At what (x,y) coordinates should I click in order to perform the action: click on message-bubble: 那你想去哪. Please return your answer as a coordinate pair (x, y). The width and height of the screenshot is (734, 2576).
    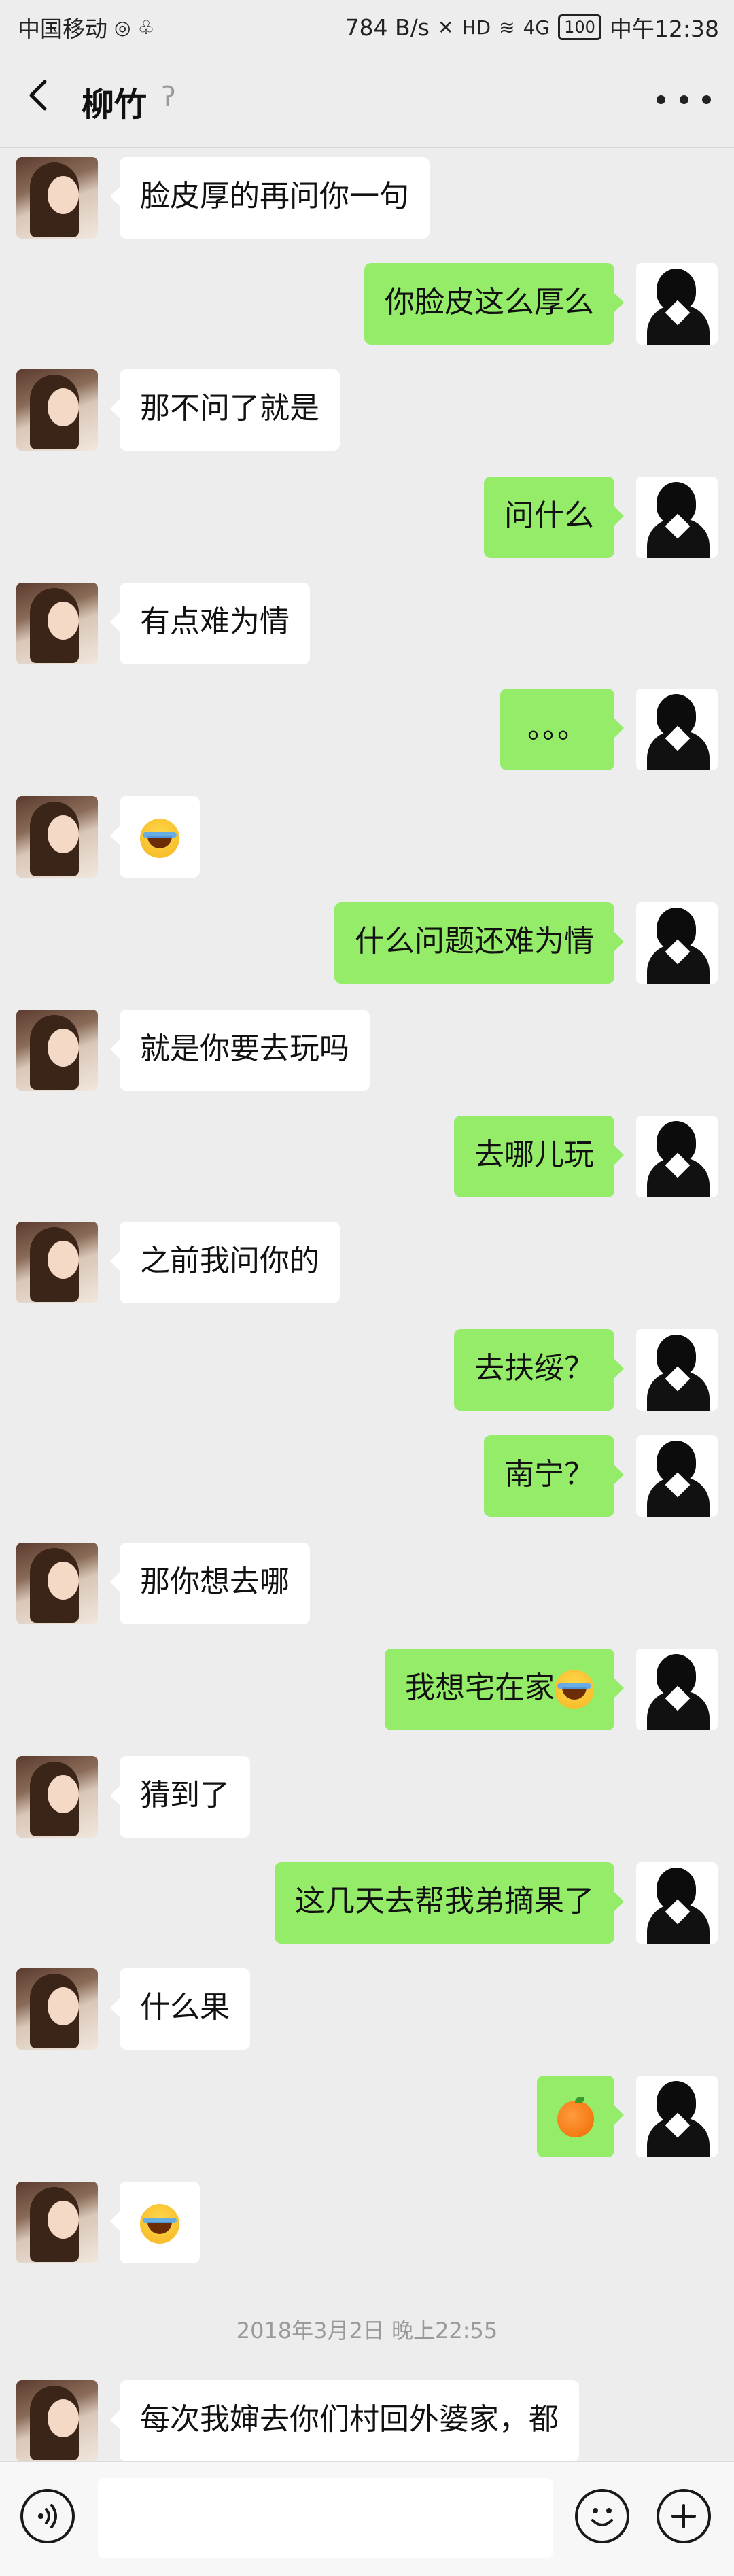
    Looking at the image, I should click on (210, 1583).